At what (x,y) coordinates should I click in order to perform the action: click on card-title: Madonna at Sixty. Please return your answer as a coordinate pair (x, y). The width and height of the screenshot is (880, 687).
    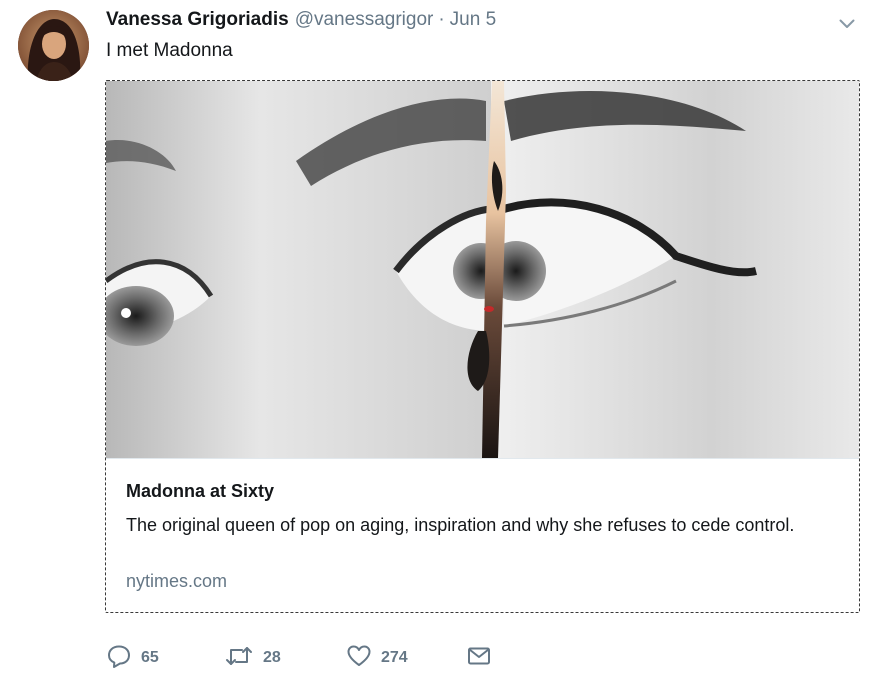
    Looking at the image, I should click on (200, 491).